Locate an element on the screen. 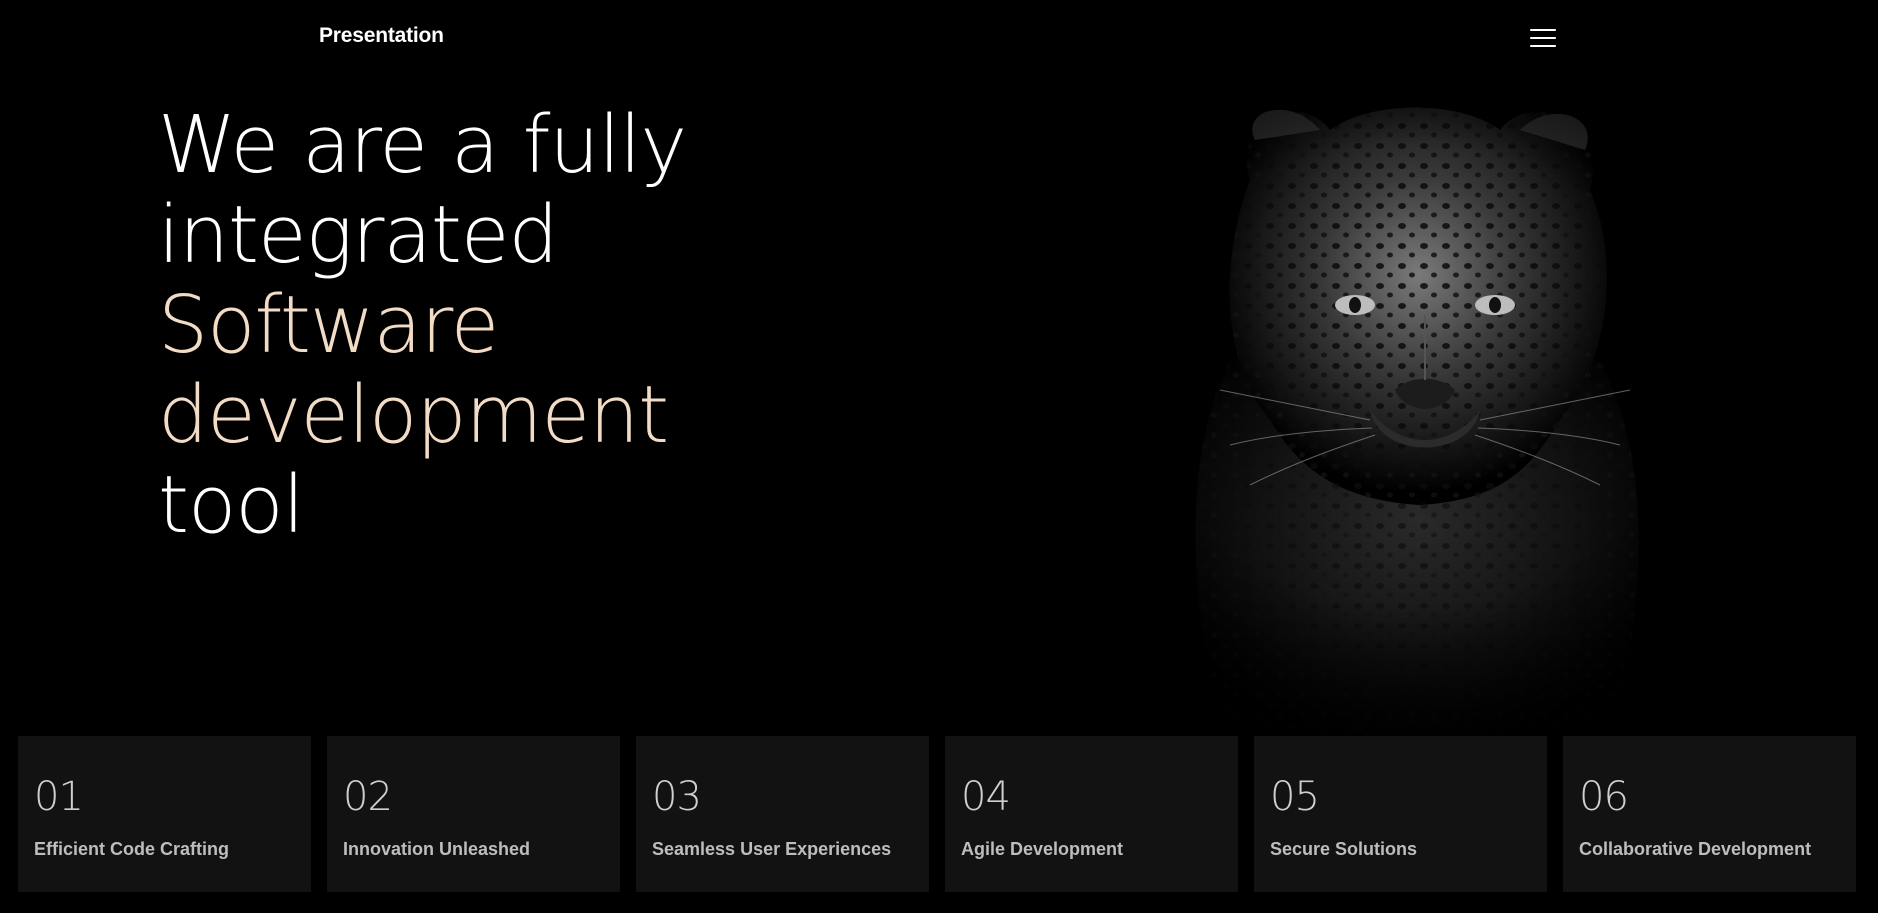 The image size is (1878, 913). feature-number: 02 is located at coordinates (368, 797).